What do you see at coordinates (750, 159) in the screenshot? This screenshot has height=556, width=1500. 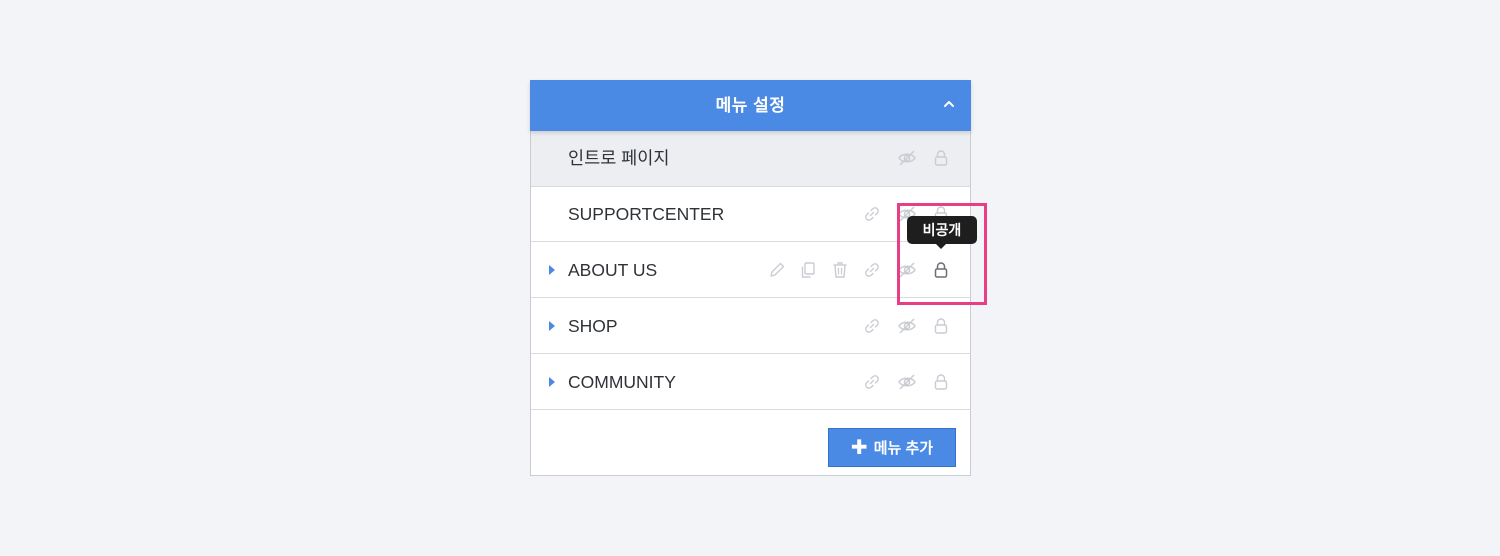 I see `menu-item-intro: 인트로 페이지` at bounding box center [750, 159].